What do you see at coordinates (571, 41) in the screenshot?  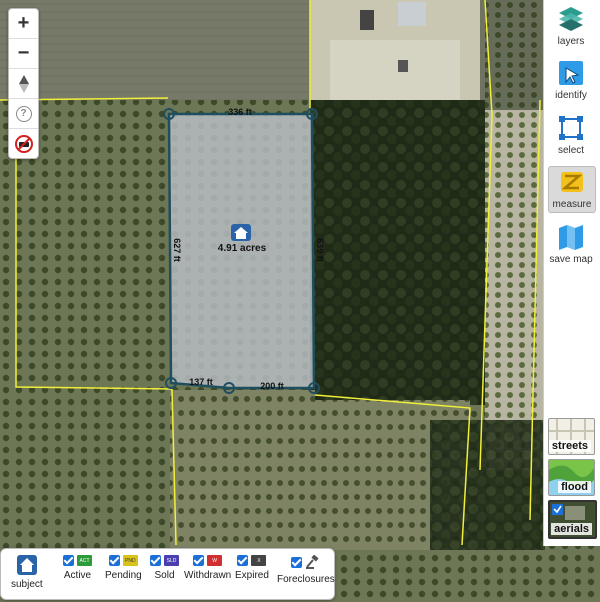 I see `layers-tool-label: layers` at bounding box center [571, 41].